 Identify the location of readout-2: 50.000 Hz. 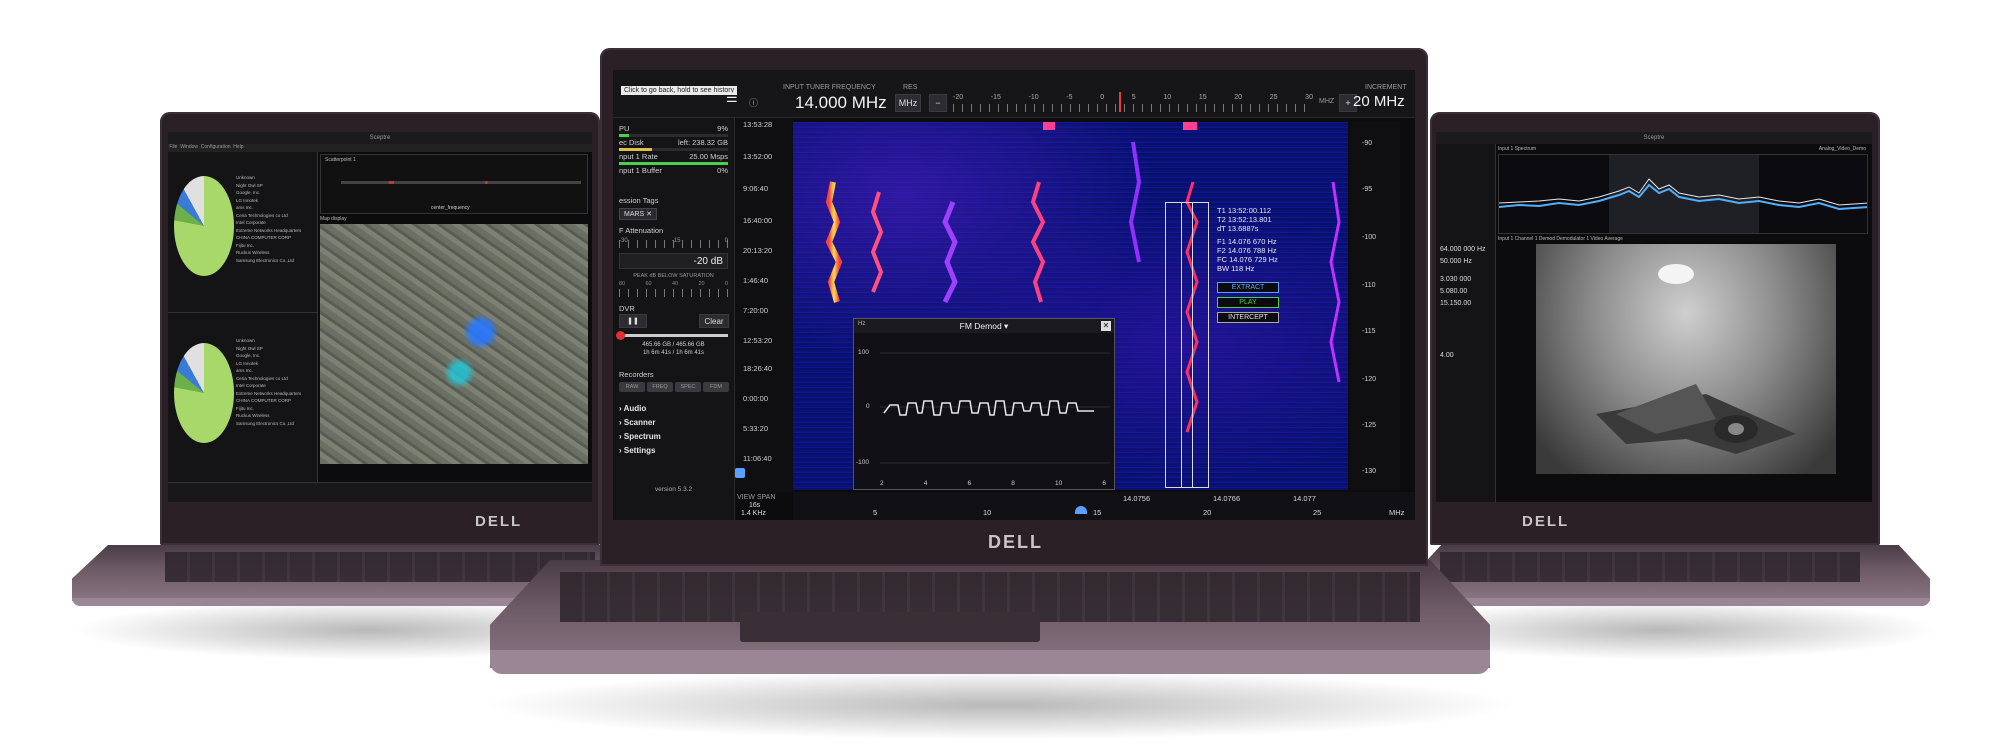
(1456, 261).